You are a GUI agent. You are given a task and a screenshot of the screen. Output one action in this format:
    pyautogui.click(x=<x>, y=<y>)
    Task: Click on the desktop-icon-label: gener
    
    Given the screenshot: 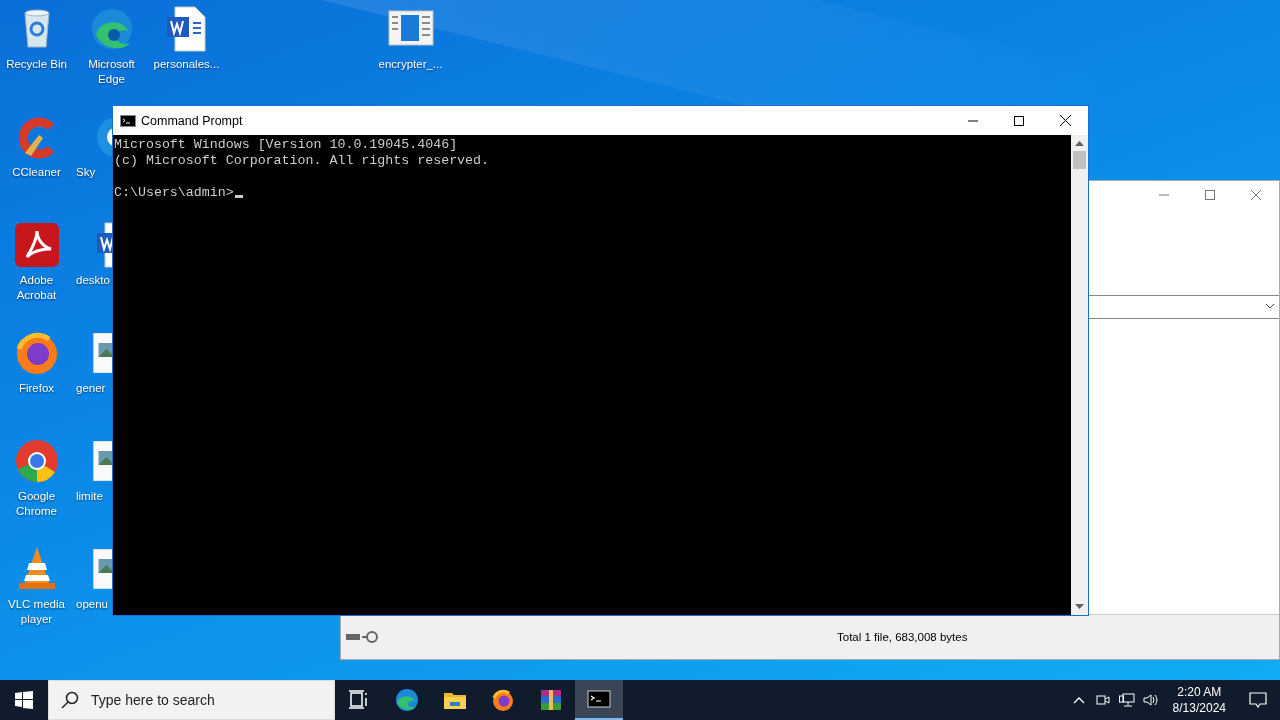 What is the action you would take?
    pyautogui.click(x=91, y=388)
    